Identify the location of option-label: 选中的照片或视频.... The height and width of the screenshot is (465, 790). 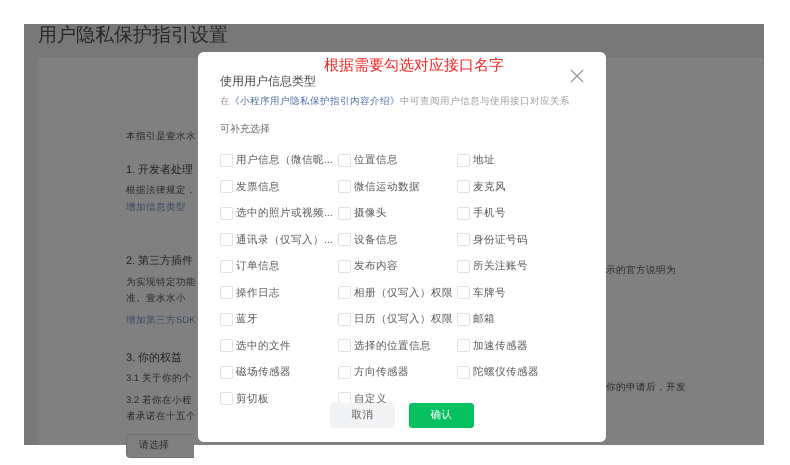
(284, 213).